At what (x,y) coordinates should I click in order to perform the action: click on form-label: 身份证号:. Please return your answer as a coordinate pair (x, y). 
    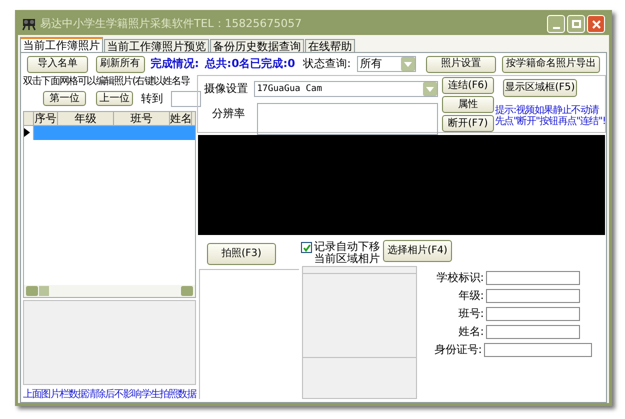
    Looking at the image, I should click on (458, 350).